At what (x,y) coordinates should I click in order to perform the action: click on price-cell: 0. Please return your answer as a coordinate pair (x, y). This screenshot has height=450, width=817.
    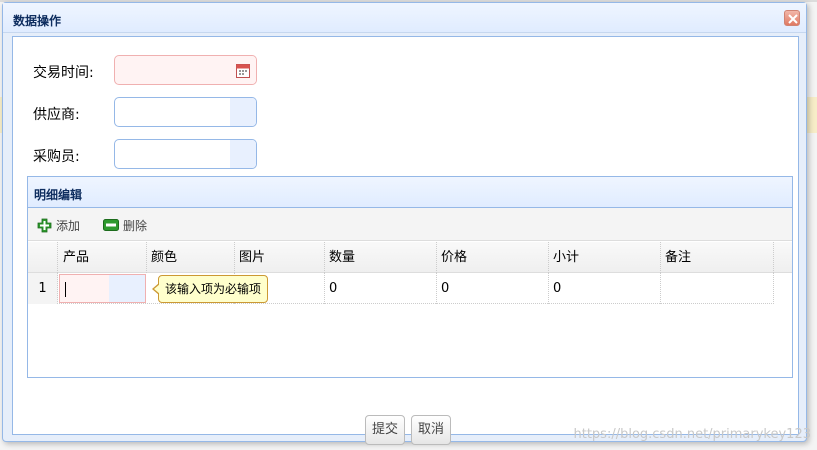
    Looking at the image, I should click on (493, 288).